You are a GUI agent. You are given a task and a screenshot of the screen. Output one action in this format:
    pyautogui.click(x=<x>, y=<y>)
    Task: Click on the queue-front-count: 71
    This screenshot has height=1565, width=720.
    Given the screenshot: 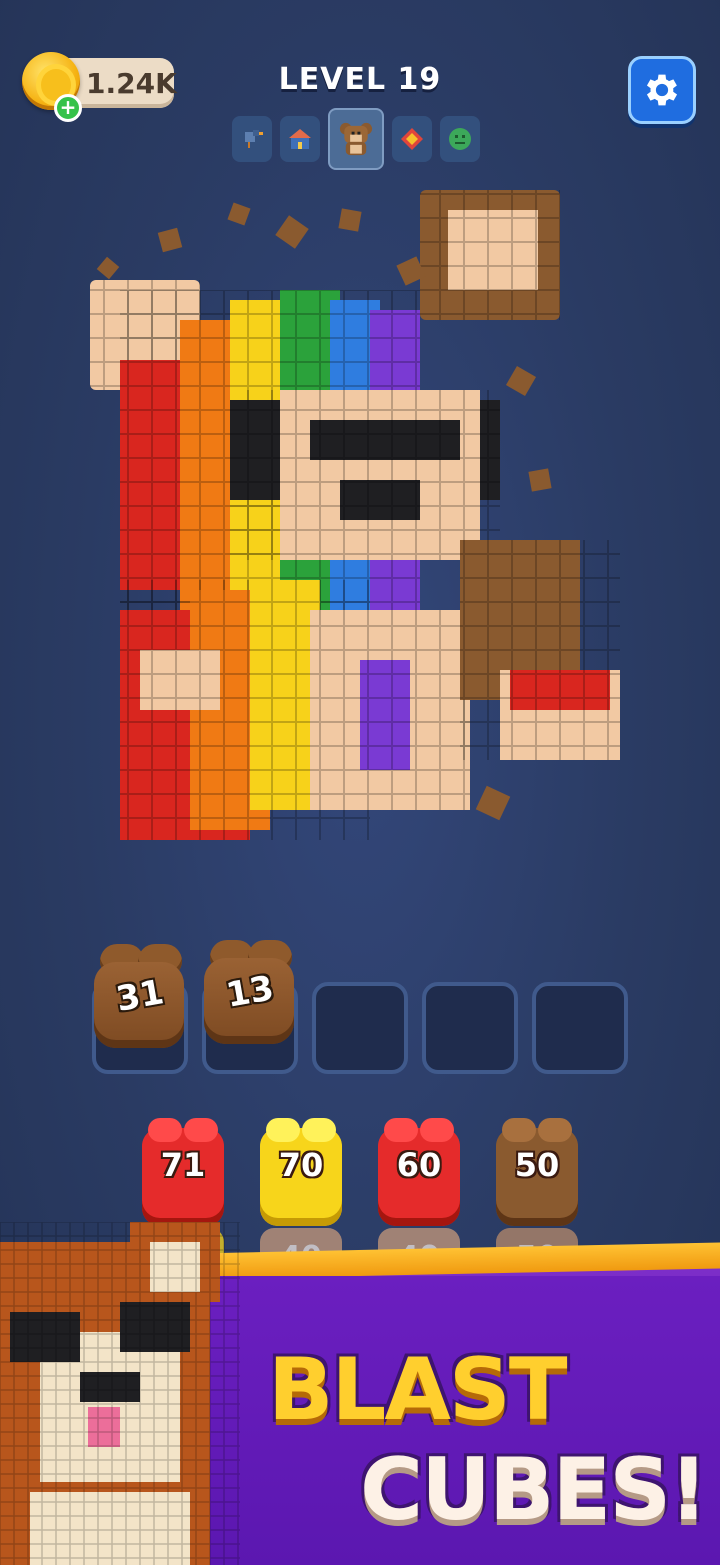 What is the action you would take?
    pyautogui.click(x=183, y=1165)
    